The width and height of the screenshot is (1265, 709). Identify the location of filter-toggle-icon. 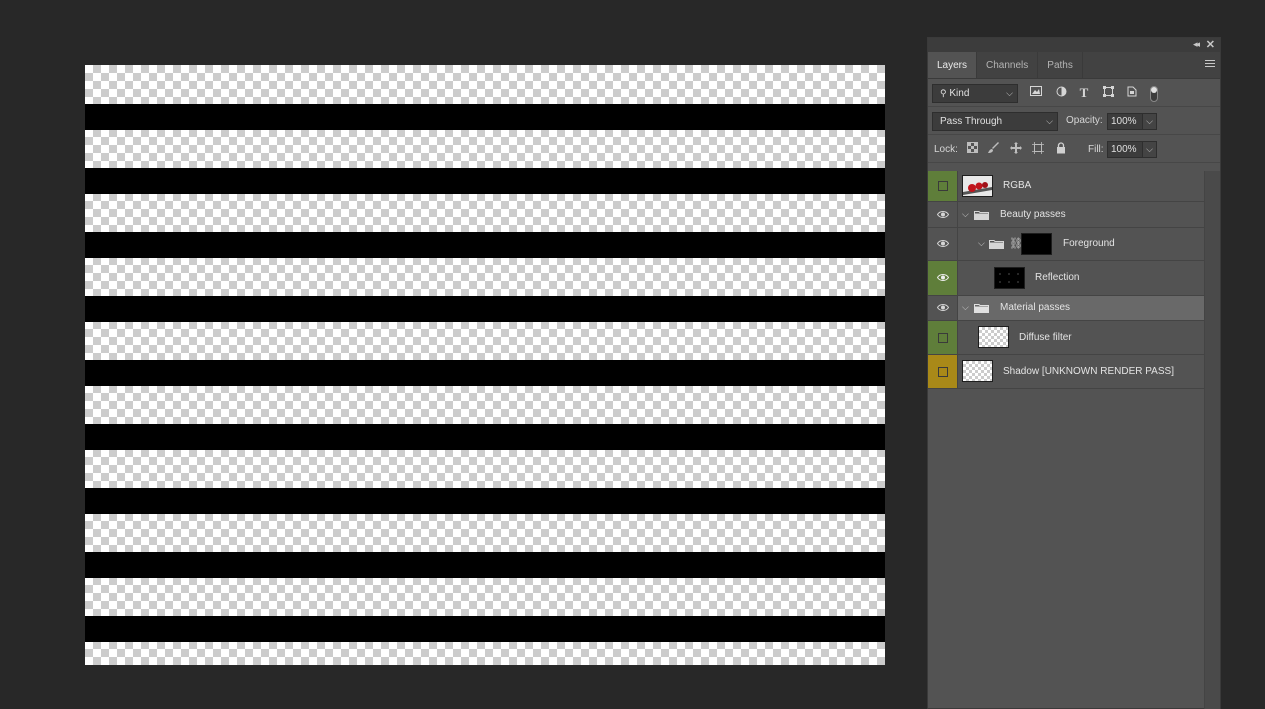
(1154, 94).